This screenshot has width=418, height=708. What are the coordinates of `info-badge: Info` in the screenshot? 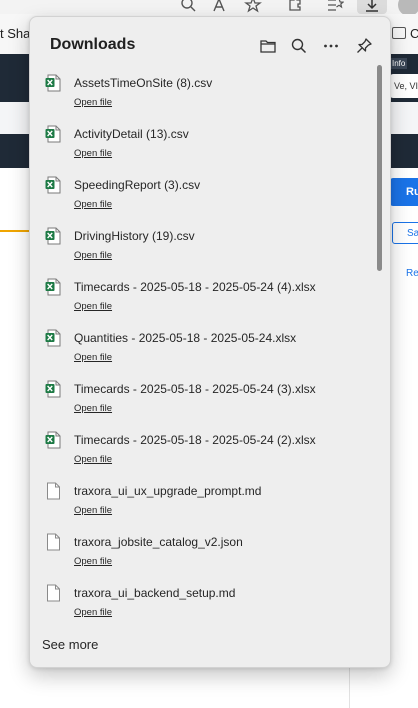 It's located at (399, 63).